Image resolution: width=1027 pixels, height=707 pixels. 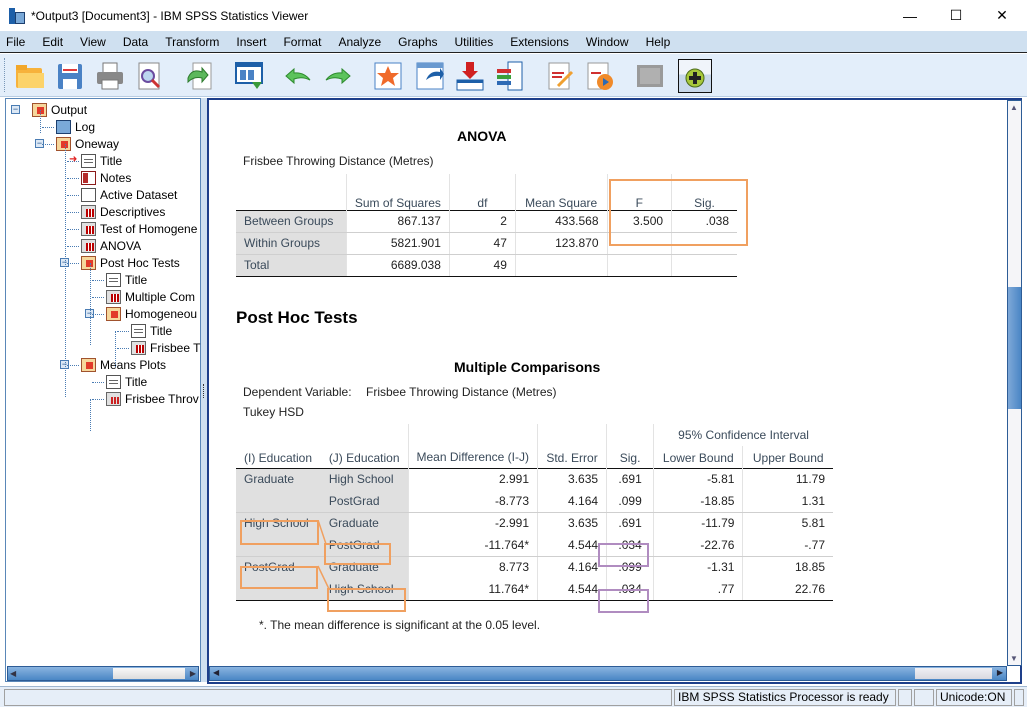 What do you see at coordinates (359, 42) in the screenshot?
I see `menu-analyze: Analyze` at bounding box center [359, 42].